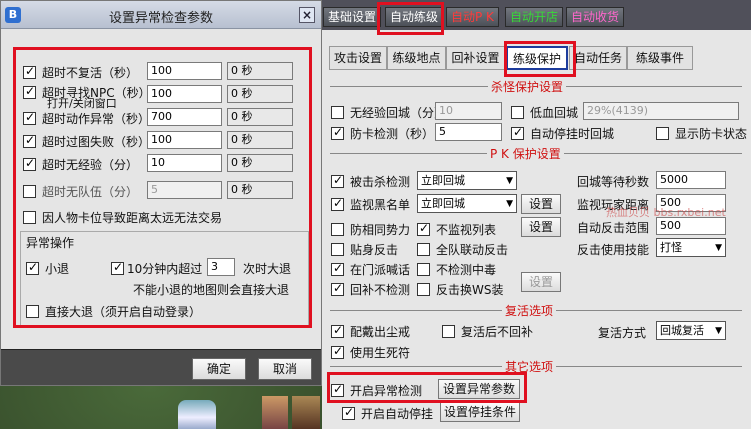 This screenshot has width=751, height=429. What do you see at coordinates (184, 71) in the screenshot?
I see `no-revive-input: 100` at bounding box center [184, 71].